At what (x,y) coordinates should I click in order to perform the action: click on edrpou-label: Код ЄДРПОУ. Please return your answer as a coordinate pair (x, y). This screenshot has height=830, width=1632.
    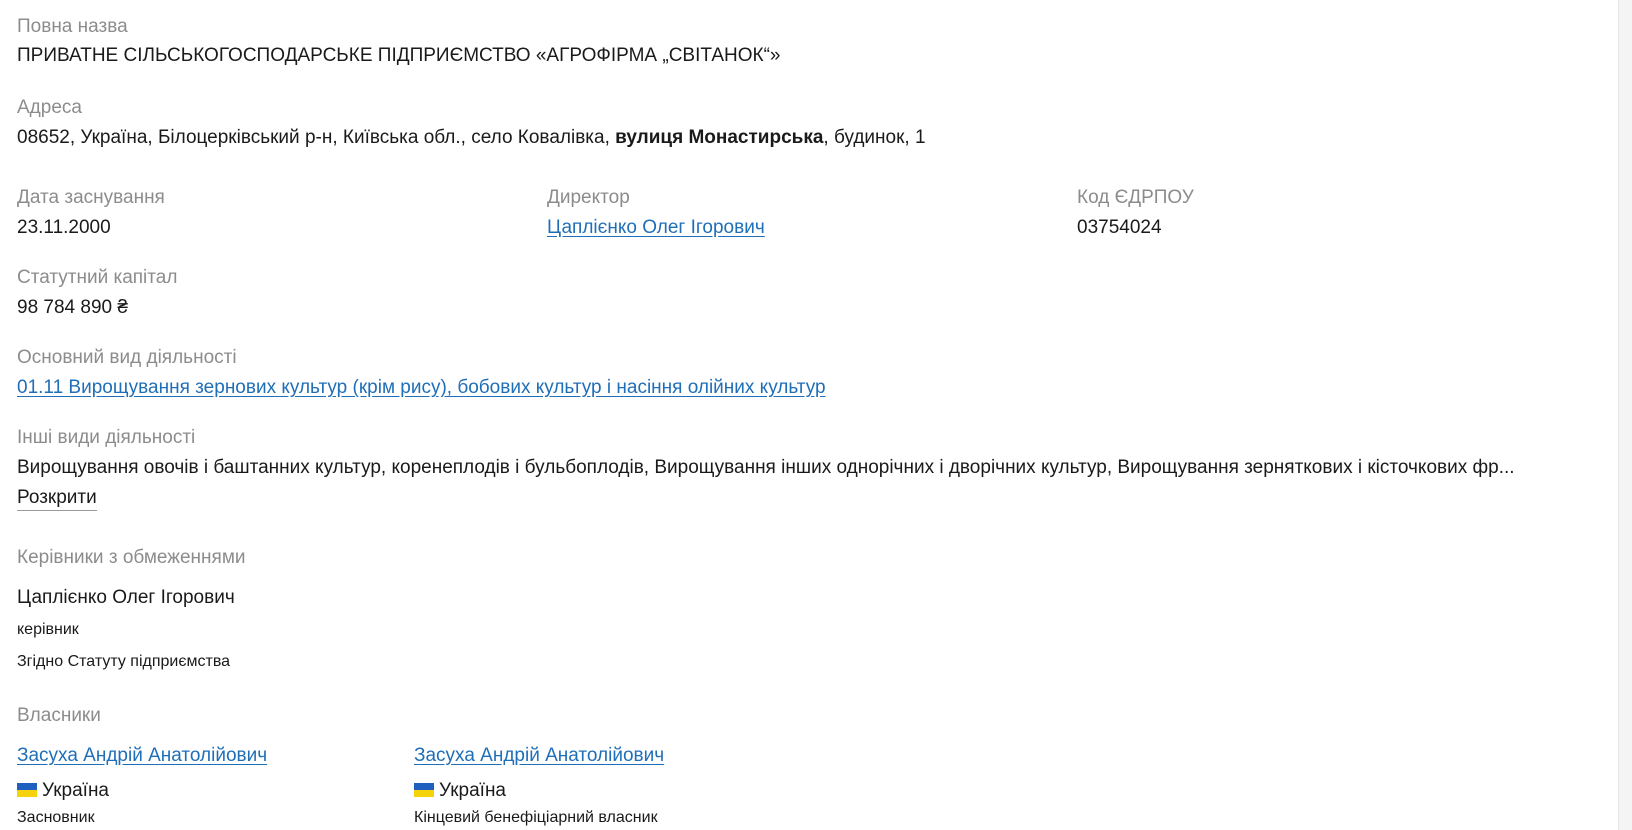
    Looking at the image, I should click on (1135, 197).